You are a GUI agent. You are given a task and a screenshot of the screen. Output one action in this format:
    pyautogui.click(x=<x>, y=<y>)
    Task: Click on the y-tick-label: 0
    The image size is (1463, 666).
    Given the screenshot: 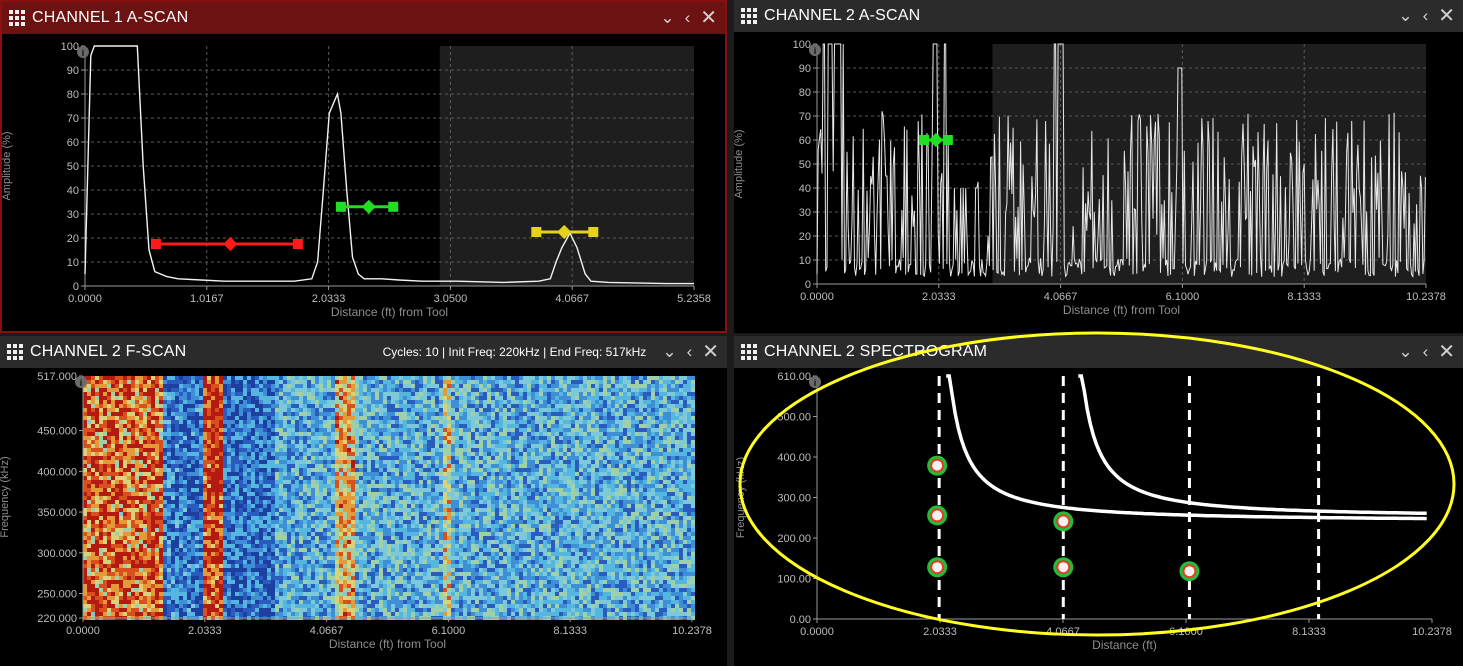 What is the action you would take?
    pyautogui.click(x=808, y=285)
    